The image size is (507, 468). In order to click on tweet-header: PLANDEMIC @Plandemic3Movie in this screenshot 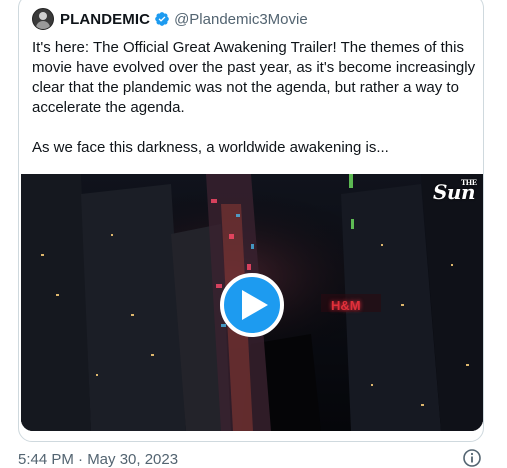, I will do `click(170, 19)`.